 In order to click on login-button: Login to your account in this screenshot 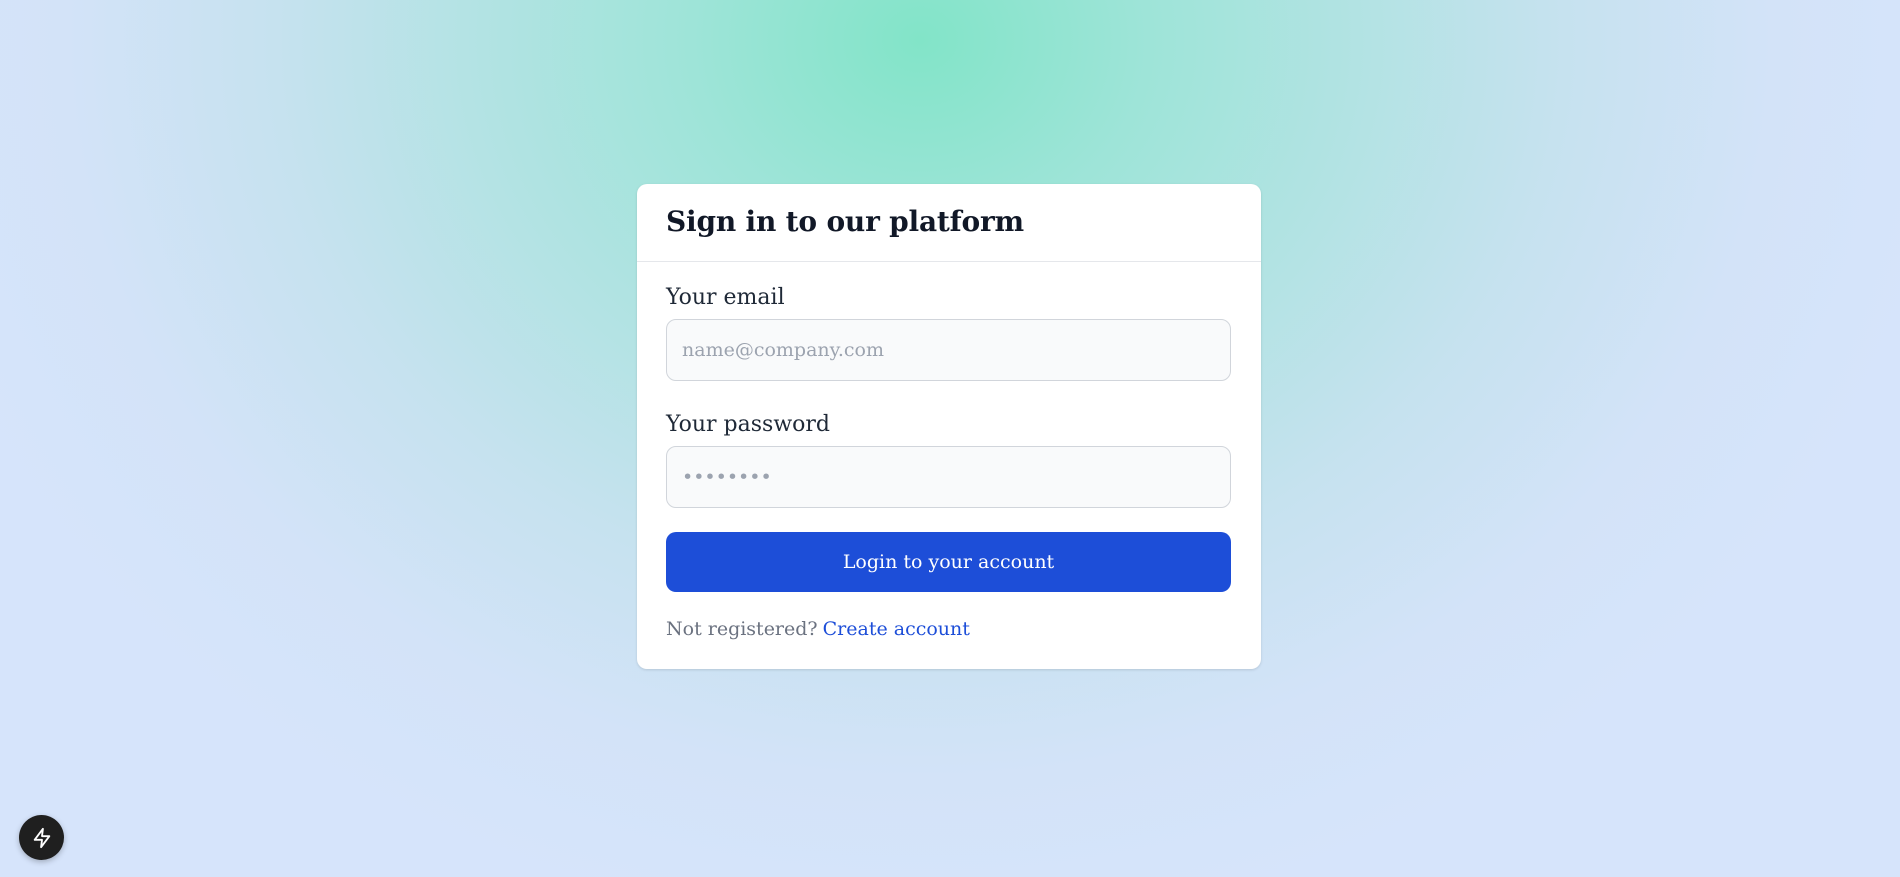, I will do `click(948, 562)`.